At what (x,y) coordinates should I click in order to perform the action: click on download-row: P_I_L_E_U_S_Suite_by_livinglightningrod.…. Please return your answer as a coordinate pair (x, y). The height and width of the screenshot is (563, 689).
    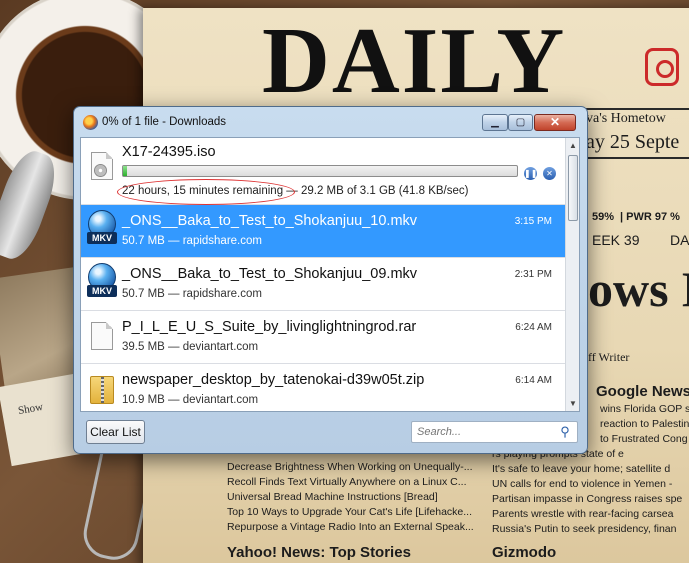
    Looking at the image, I should click on (323, 337).